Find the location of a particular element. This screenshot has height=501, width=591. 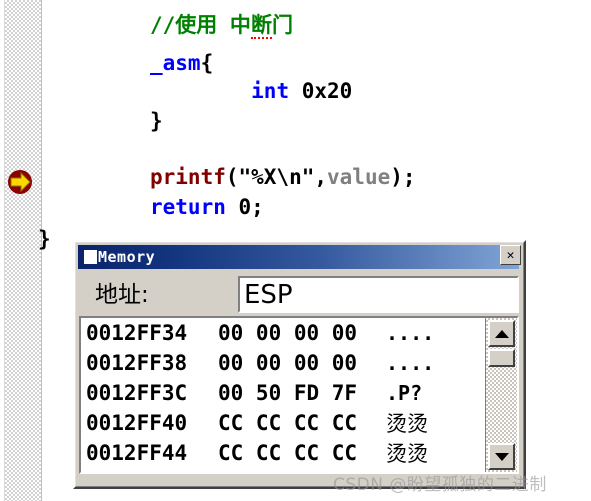

scroll-up-button is located at coordinates (501, 333).